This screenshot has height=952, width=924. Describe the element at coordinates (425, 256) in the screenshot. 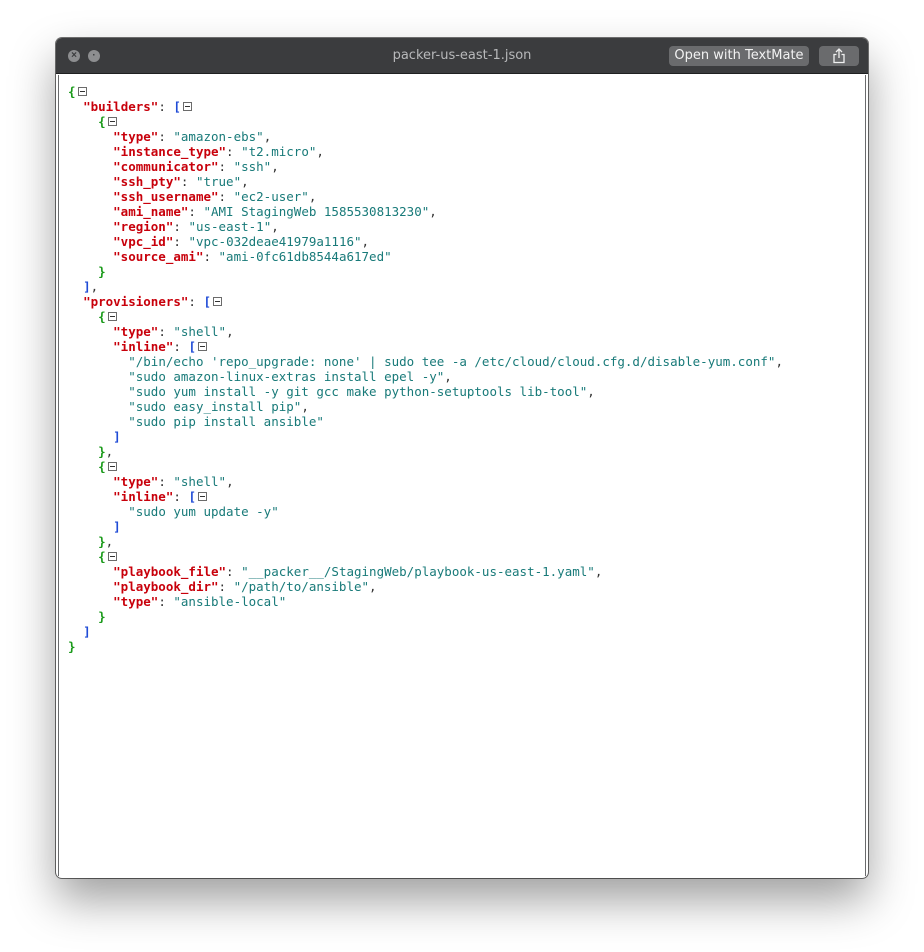

I see `code-line: "source_ami": "ami-0fc61db8544a617ed"` at that location.